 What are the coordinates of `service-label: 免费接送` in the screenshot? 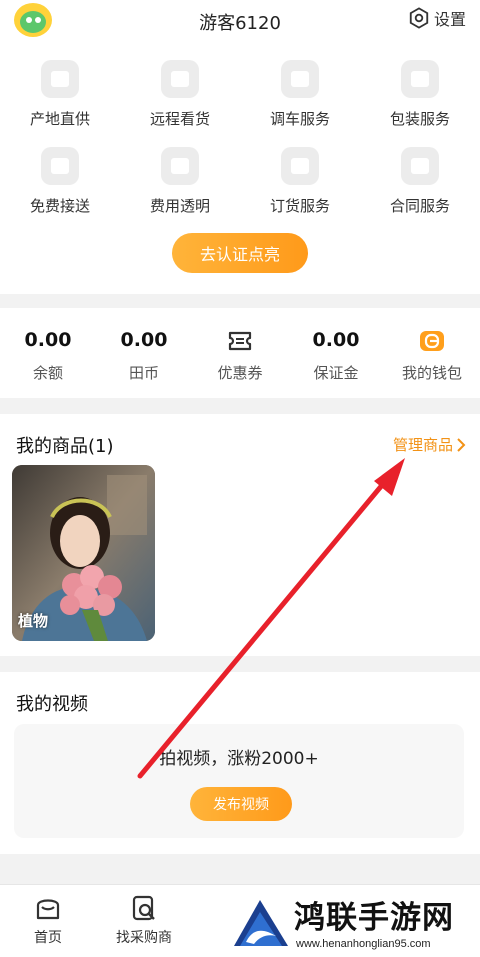 It's located at (59, 206).